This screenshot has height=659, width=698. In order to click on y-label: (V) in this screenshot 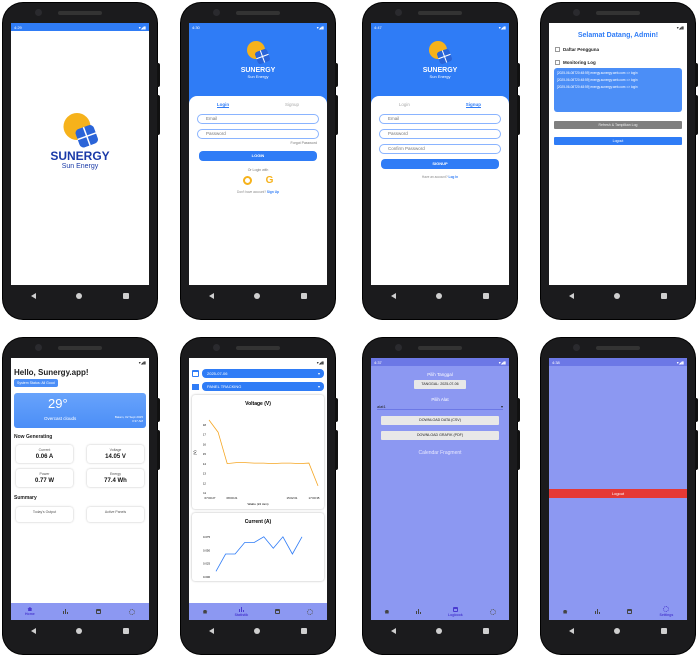, I will do `click(195, 452)`.